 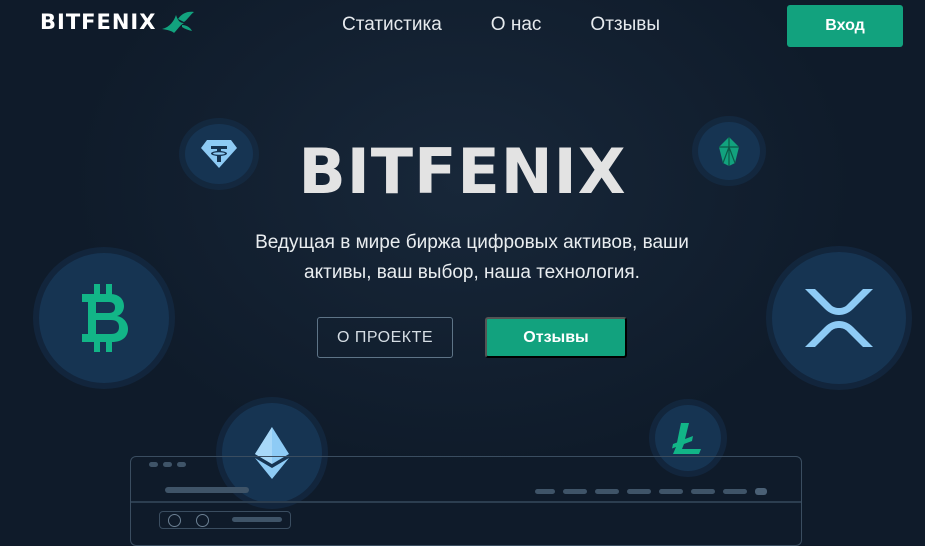 What do you see at coordinates (845, 26) in the screenshot?
I see `login-button: Вход` at bounding box center [845, 26].